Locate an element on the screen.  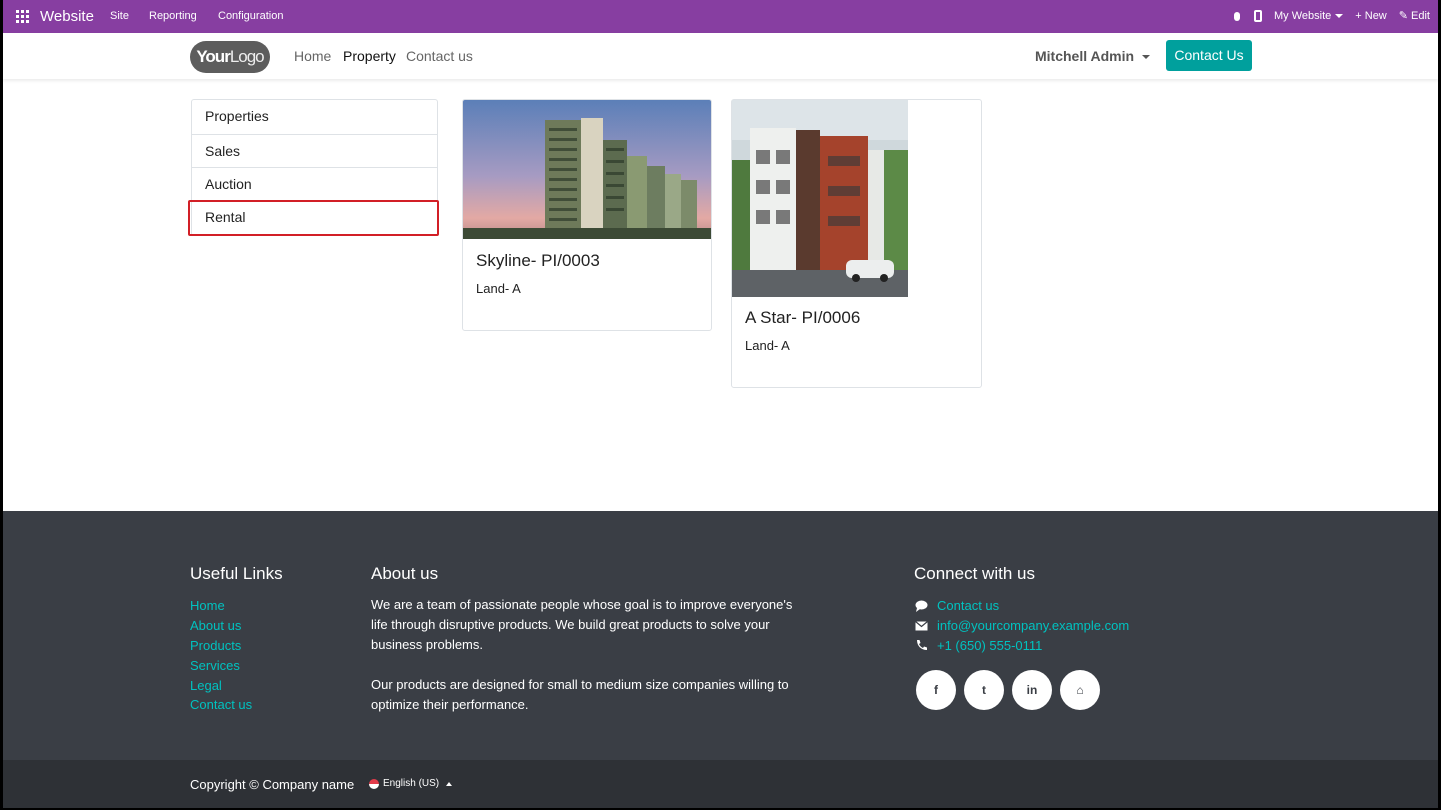
property-category-list: Properties Sales Auction Rental is located at coordinates (313, 167).